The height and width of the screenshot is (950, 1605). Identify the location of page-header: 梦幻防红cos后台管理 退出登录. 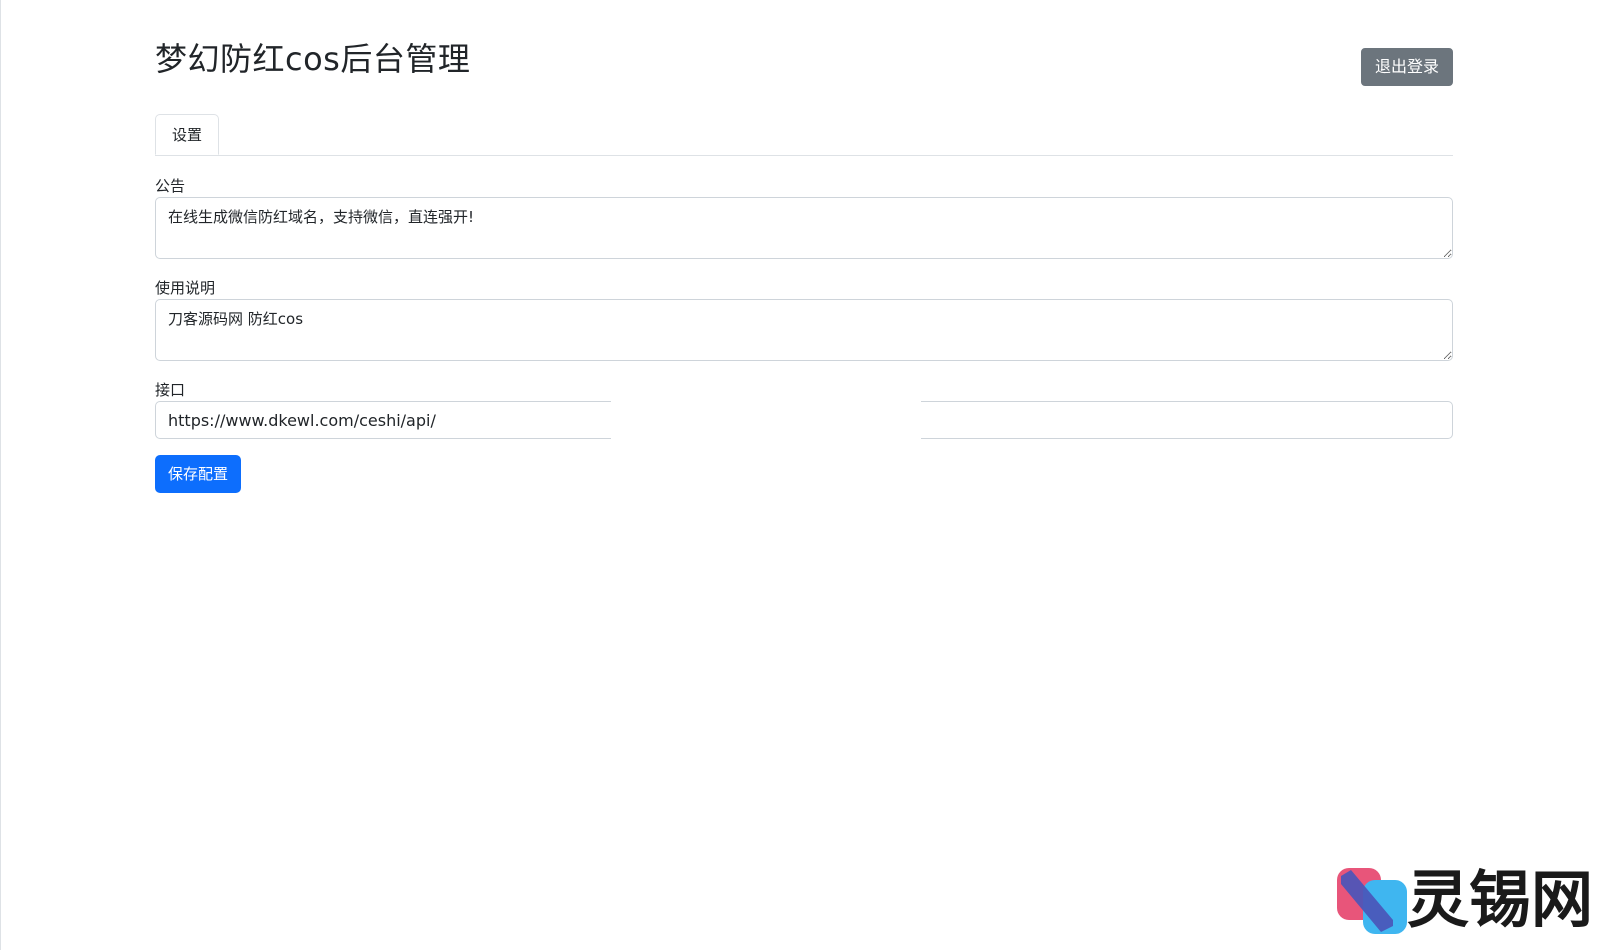
(804, 55).